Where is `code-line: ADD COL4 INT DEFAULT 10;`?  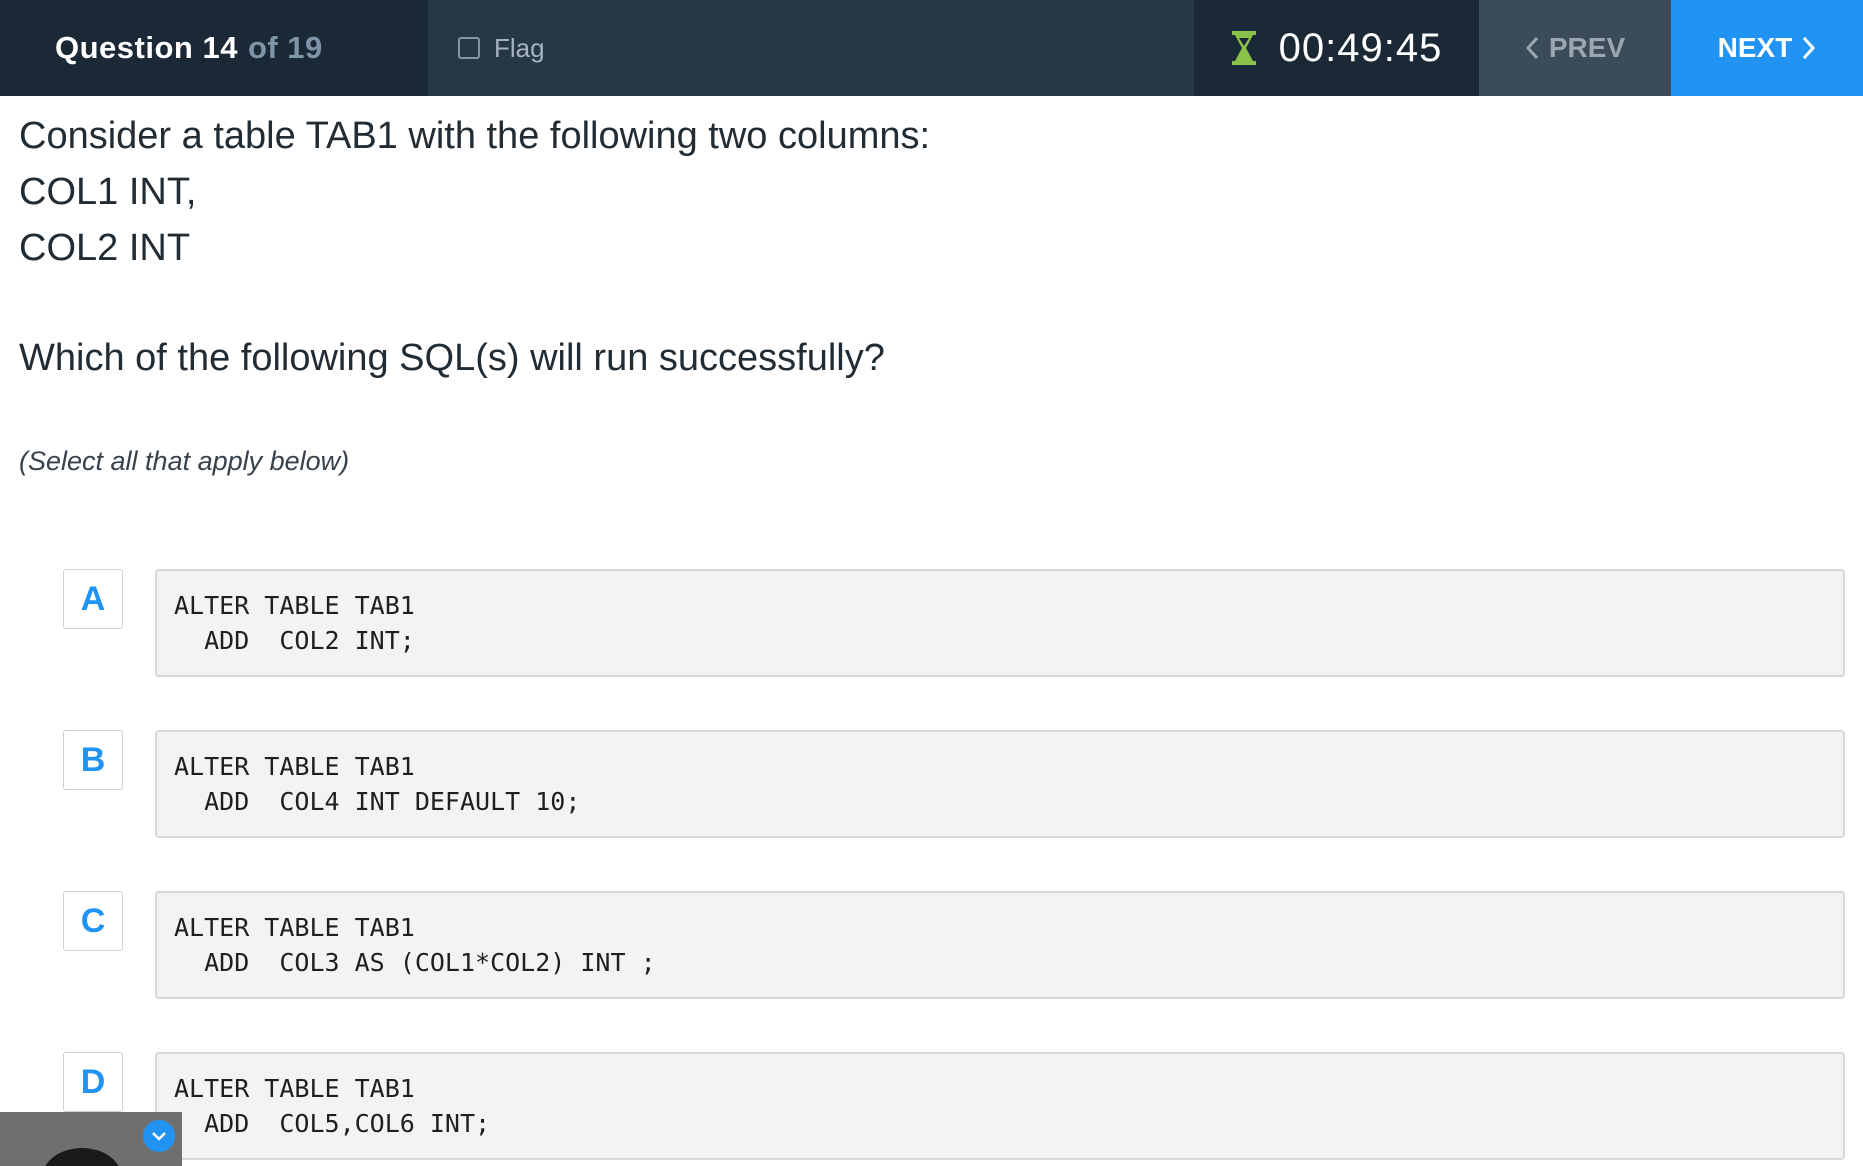 code-line: ADD COL4 INT DEFAULT 10; is located at coordinates (377, 801).